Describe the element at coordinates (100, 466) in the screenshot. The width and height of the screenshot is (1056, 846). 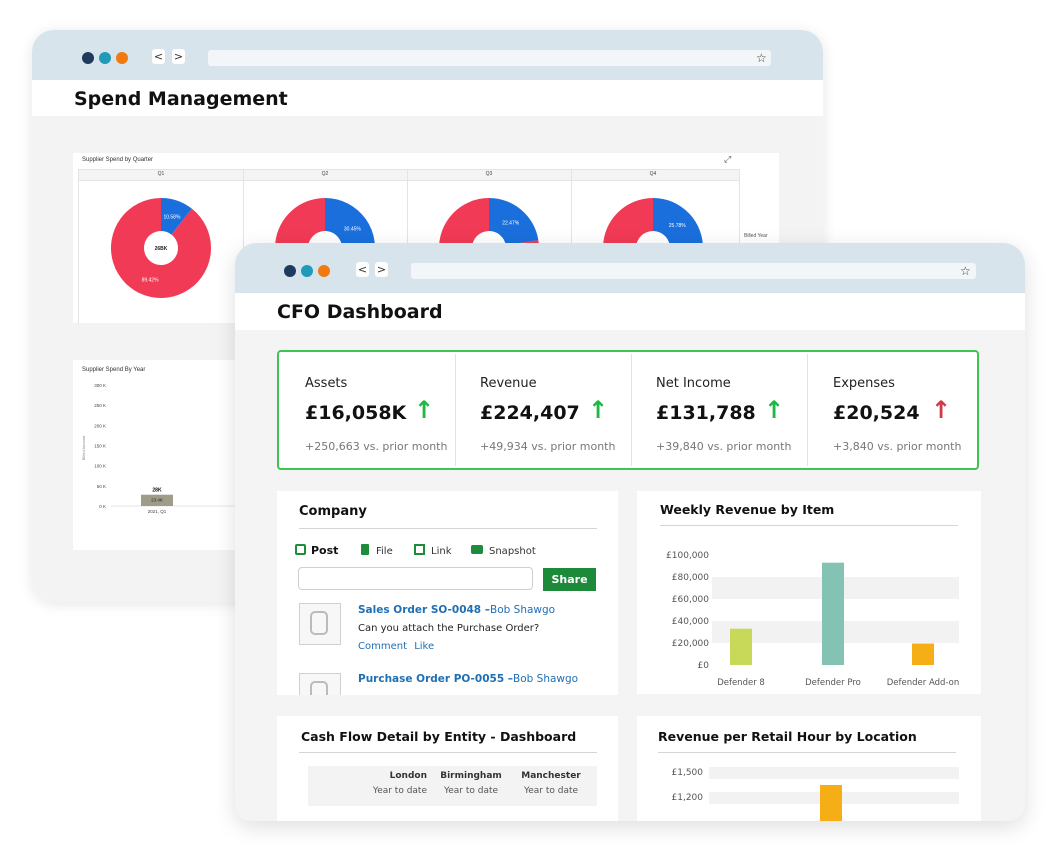
I see `y-tick-label: 100 K` at that location.